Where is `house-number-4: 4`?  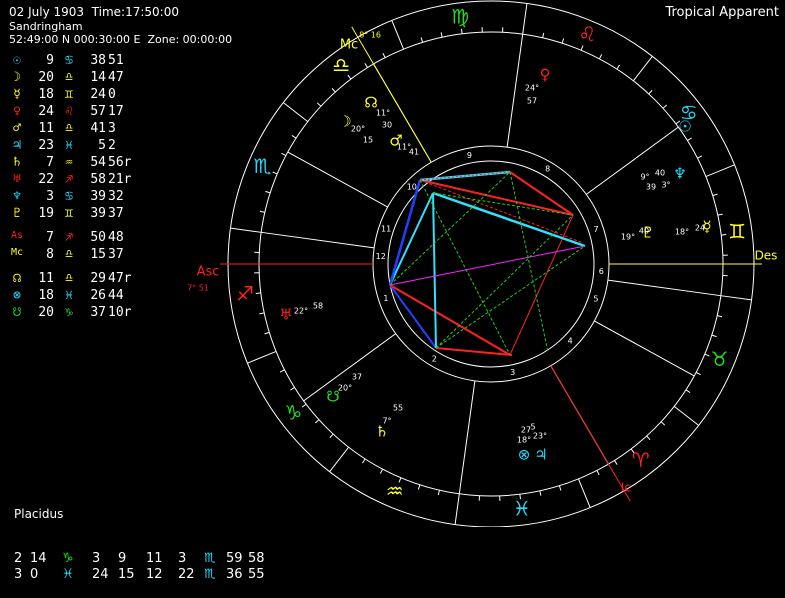
house-number-4: 4 is located at coordinates (570, 341).